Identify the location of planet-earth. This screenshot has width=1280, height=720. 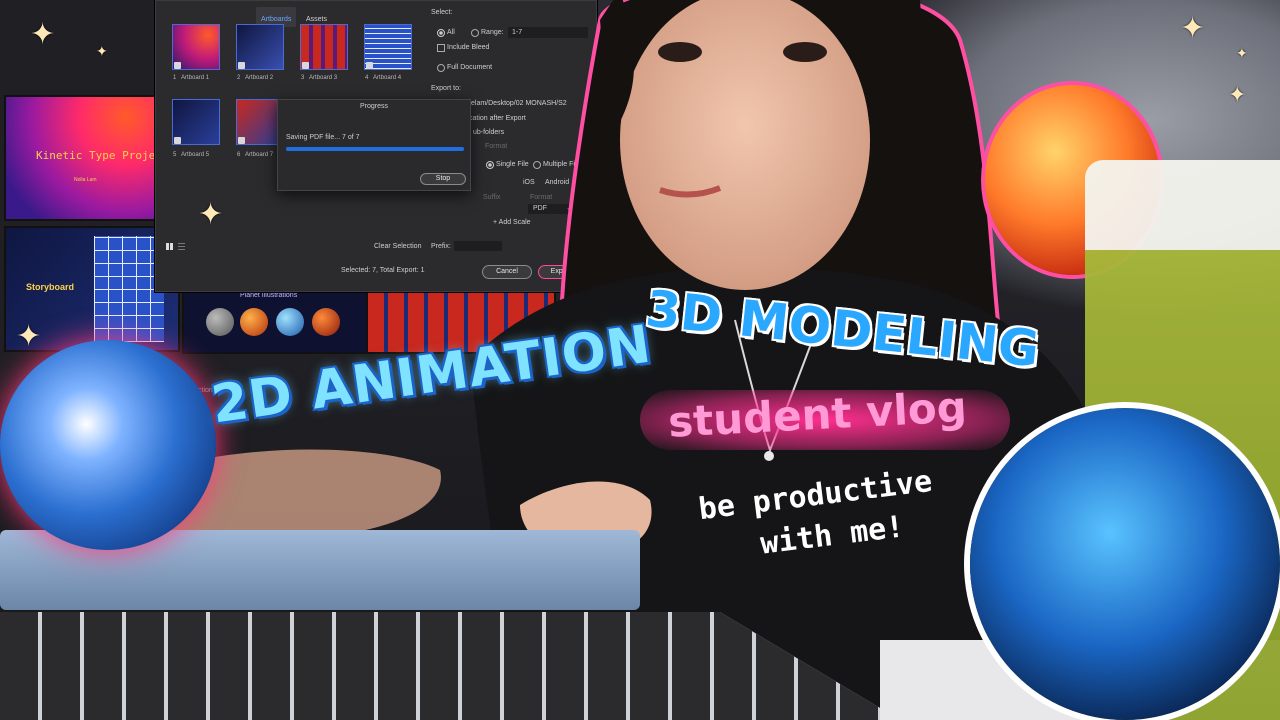
(108, 445).